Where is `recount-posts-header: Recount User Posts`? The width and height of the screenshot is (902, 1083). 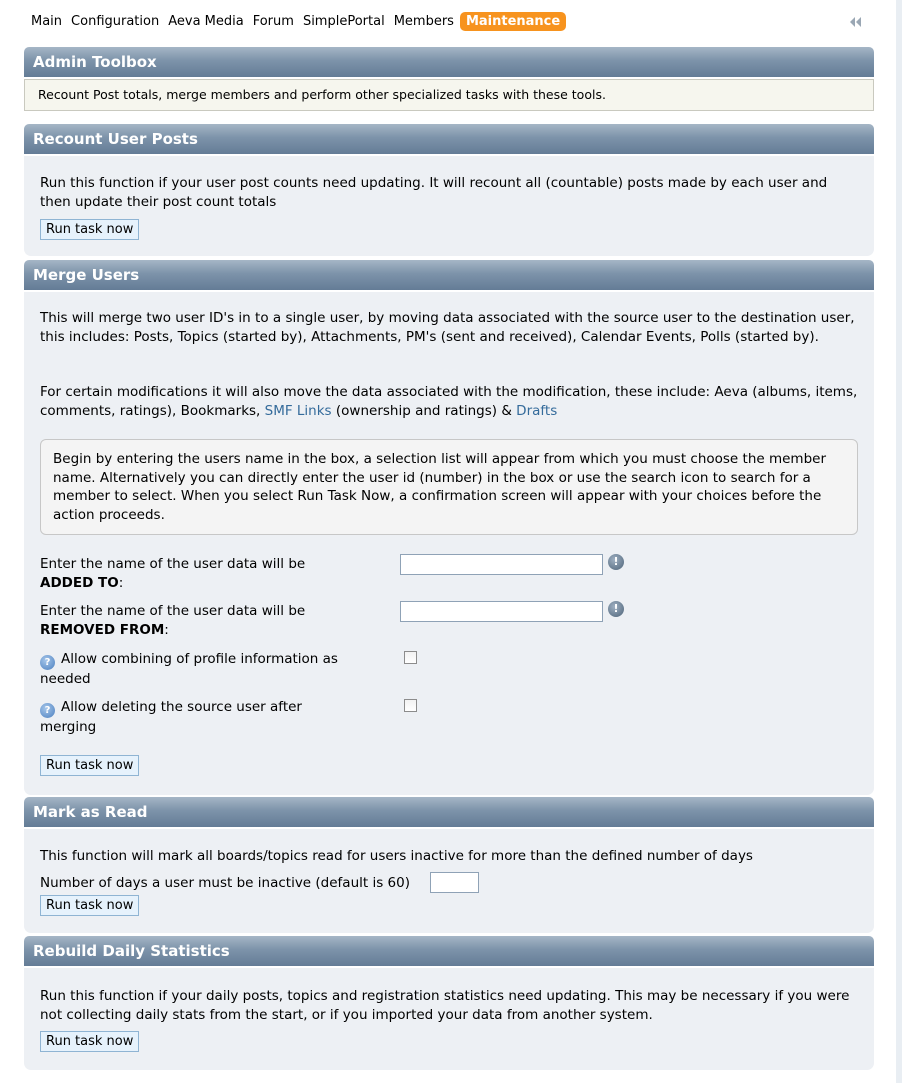 recount-posts-header: Recount User Posts is located at coordinates (449, 139).